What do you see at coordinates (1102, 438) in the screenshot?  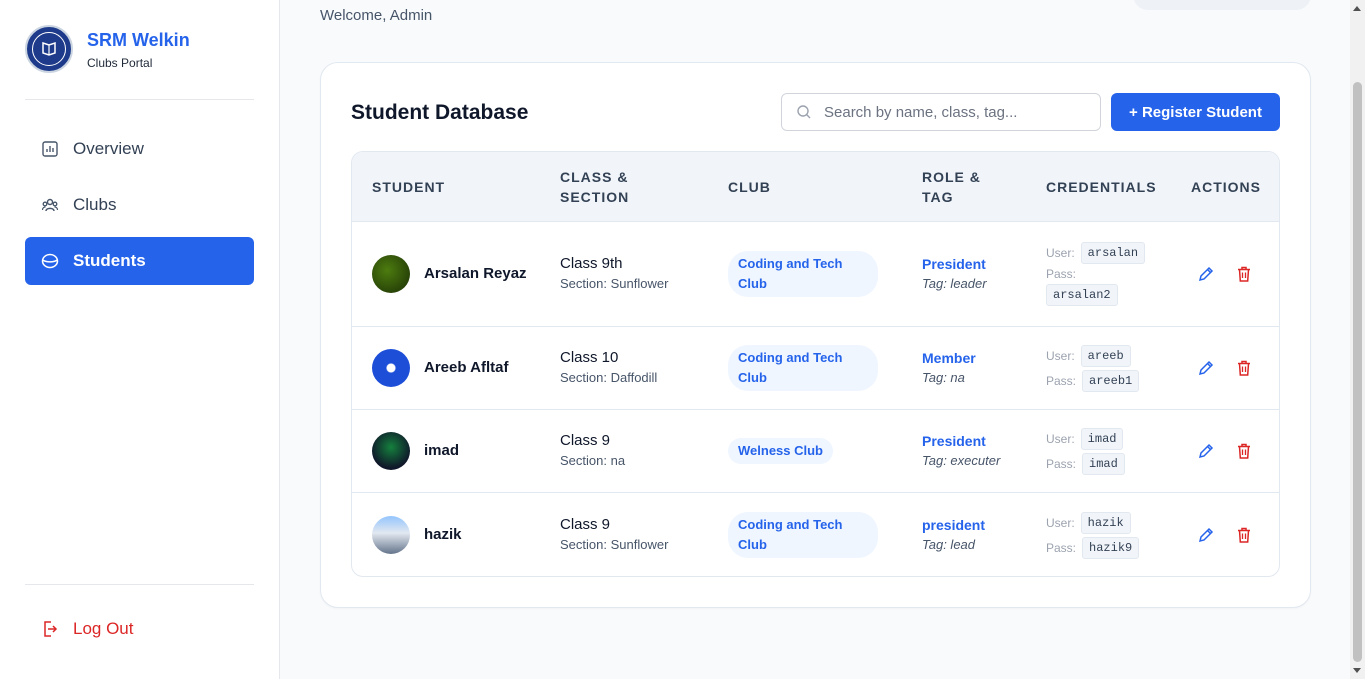 I see `username-code: imad` at bounding box center [1102, 438].